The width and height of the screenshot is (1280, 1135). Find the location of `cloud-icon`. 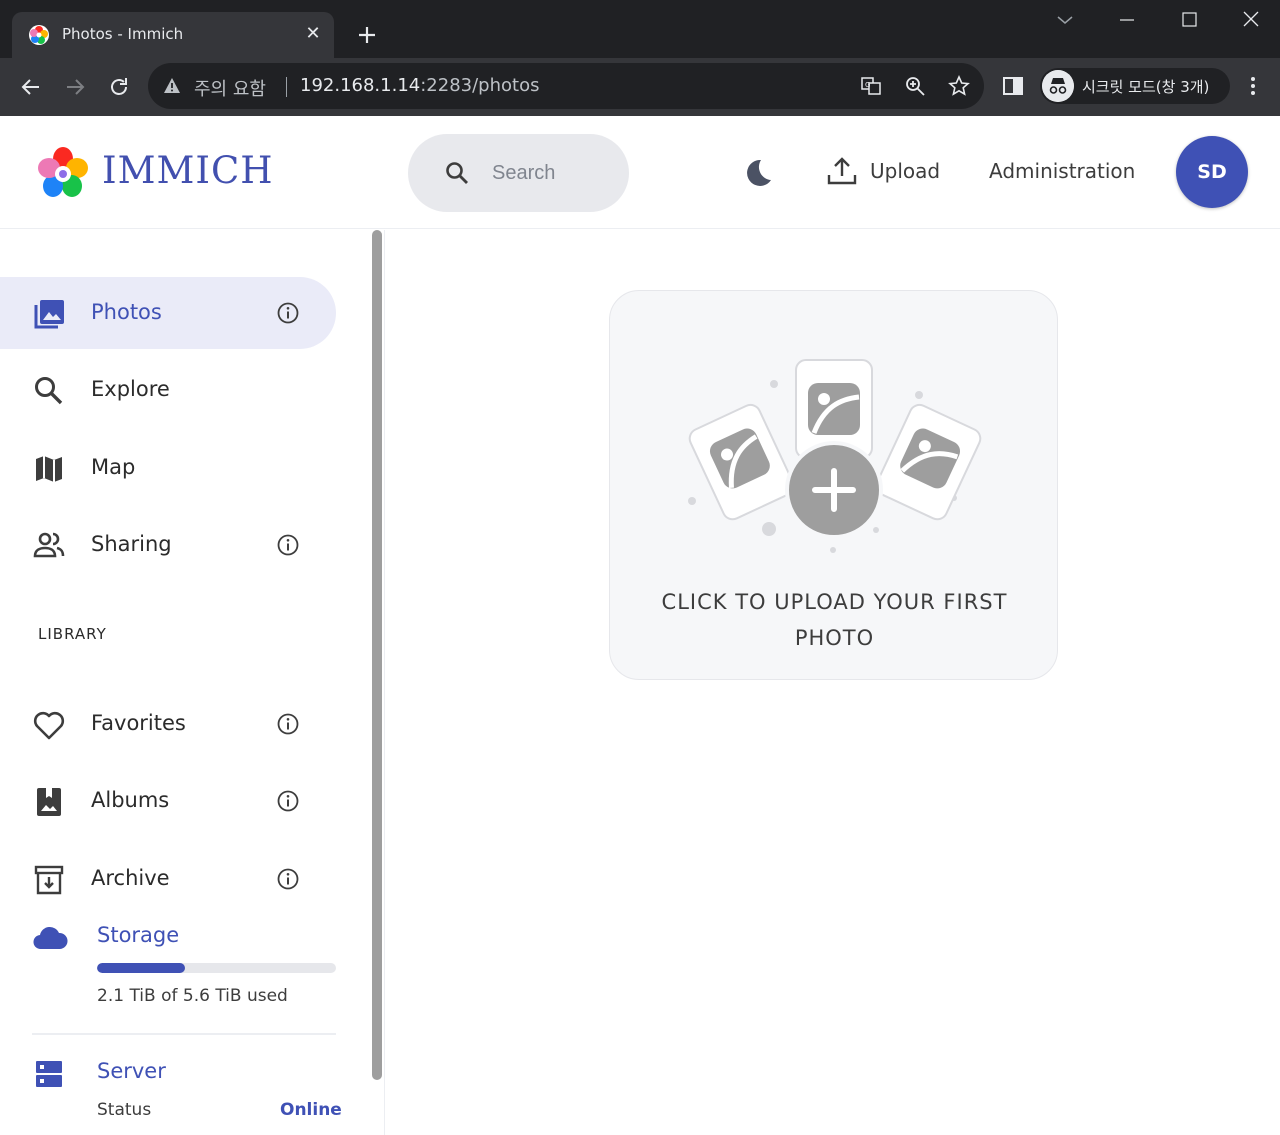

cloud-icon is located at coordinates (50, 938).